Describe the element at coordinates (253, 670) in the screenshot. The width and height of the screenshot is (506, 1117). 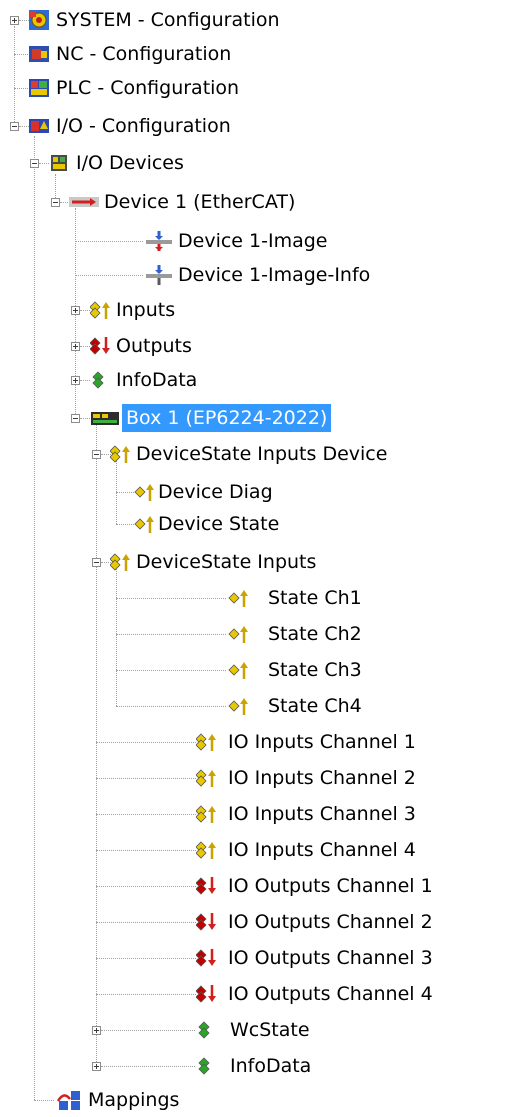
I see `tree-item-state-ch3: State Ch3` at that location.